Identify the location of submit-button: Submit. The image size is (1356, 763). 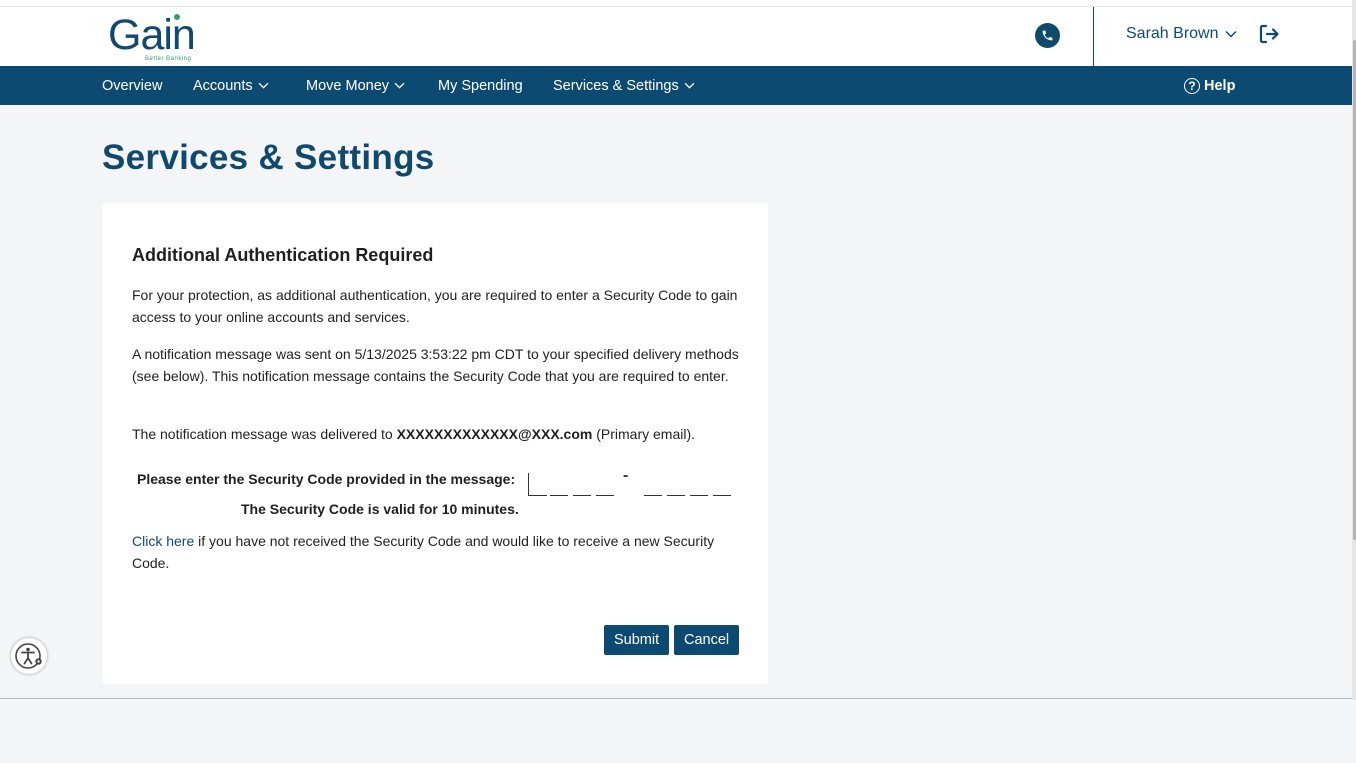
(637, 640).